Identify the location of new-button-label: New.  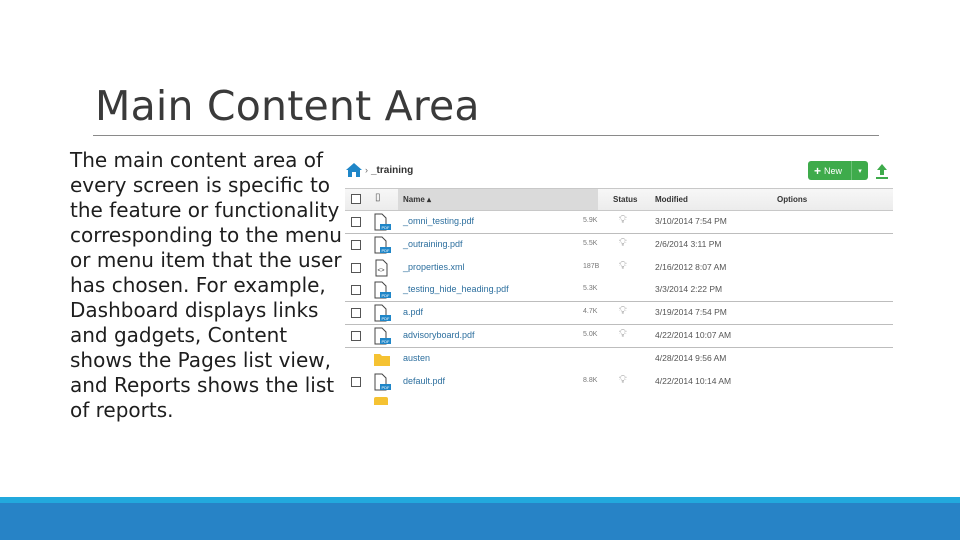
(833, 170).